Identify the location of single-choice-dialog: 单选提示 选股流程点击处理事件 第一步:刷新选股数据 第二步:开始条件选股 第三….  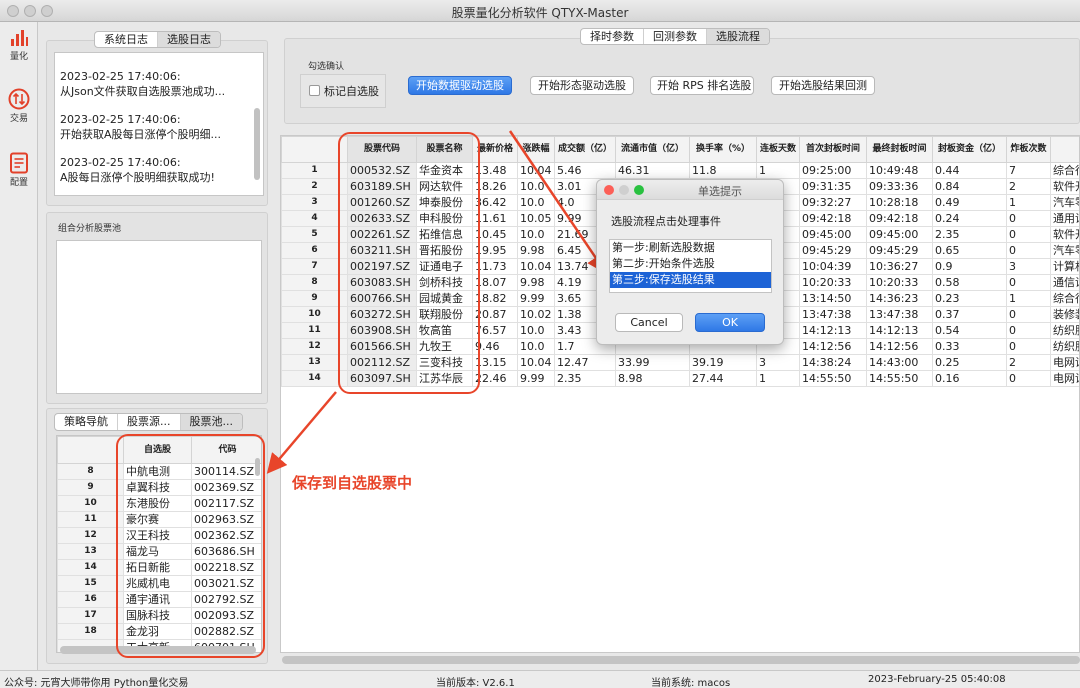
(690, 262).